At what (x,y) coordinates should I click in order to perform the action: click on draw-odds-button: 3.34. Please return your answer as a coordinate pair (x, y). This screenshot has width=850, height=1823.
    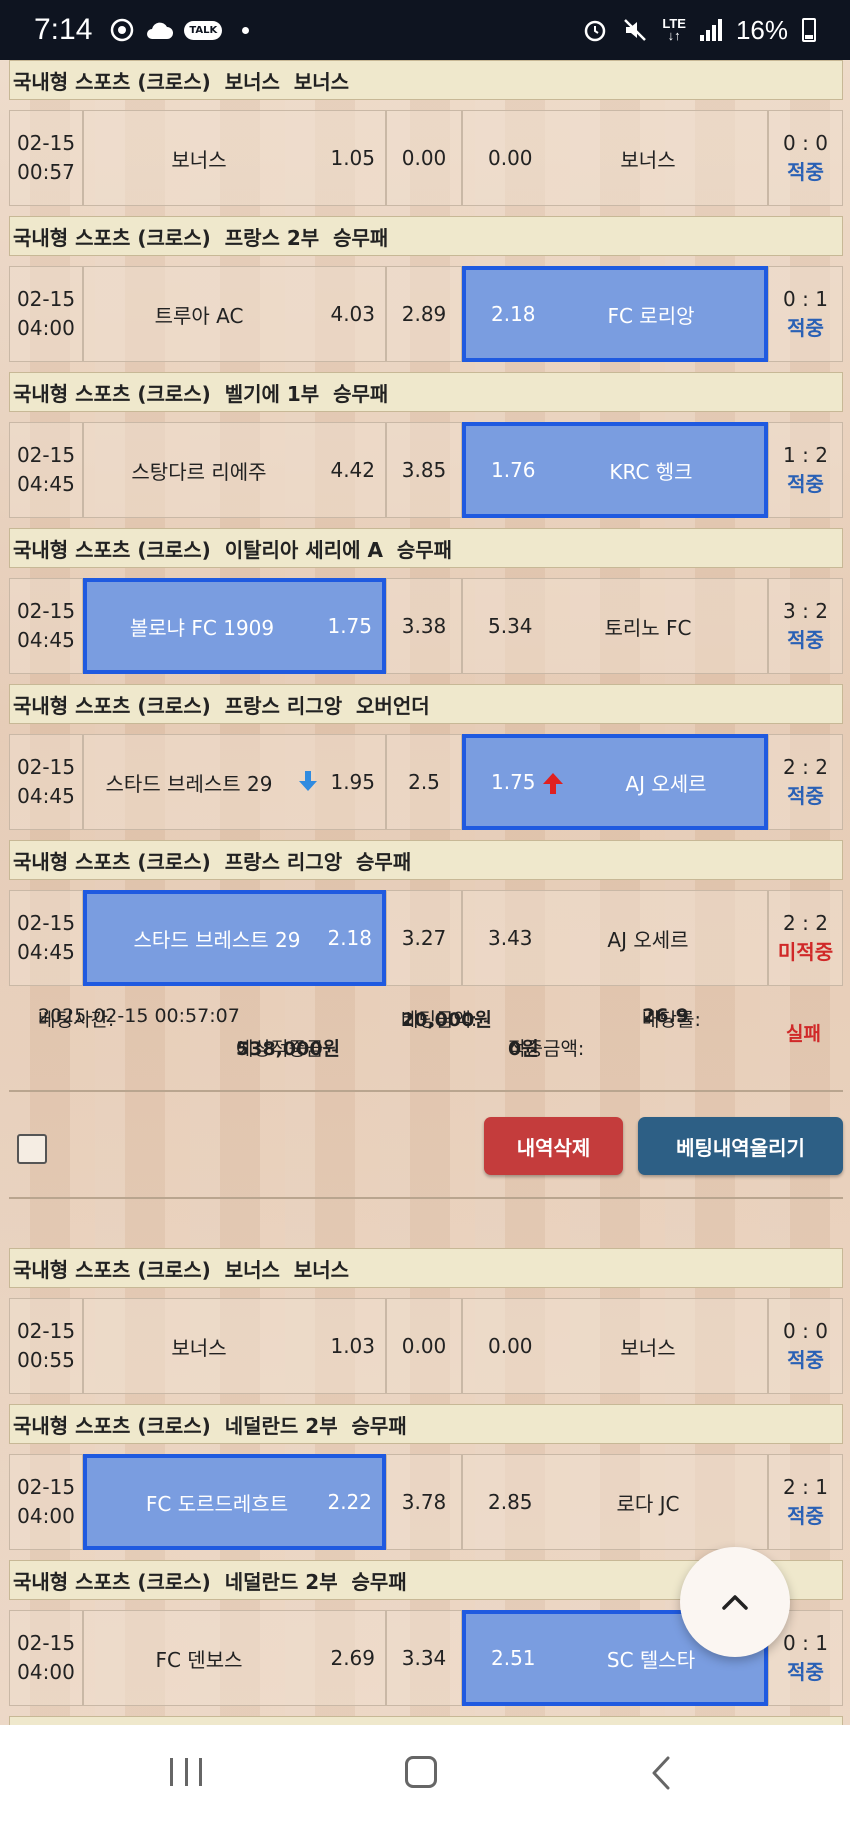
    Looking at the image, I should click on (424, 1658).